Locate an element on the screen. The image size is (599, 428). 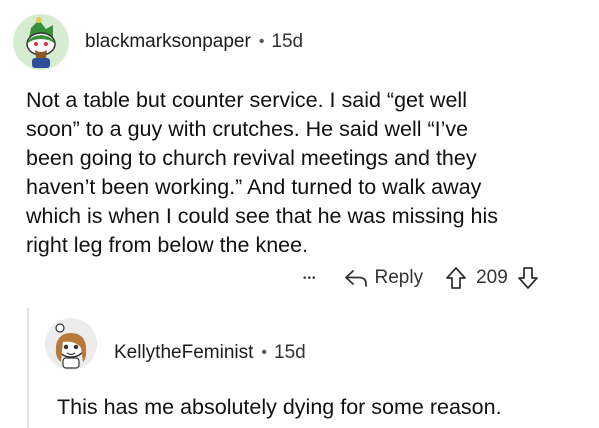
reply-label: Reply is located at coordinates (399, 277).